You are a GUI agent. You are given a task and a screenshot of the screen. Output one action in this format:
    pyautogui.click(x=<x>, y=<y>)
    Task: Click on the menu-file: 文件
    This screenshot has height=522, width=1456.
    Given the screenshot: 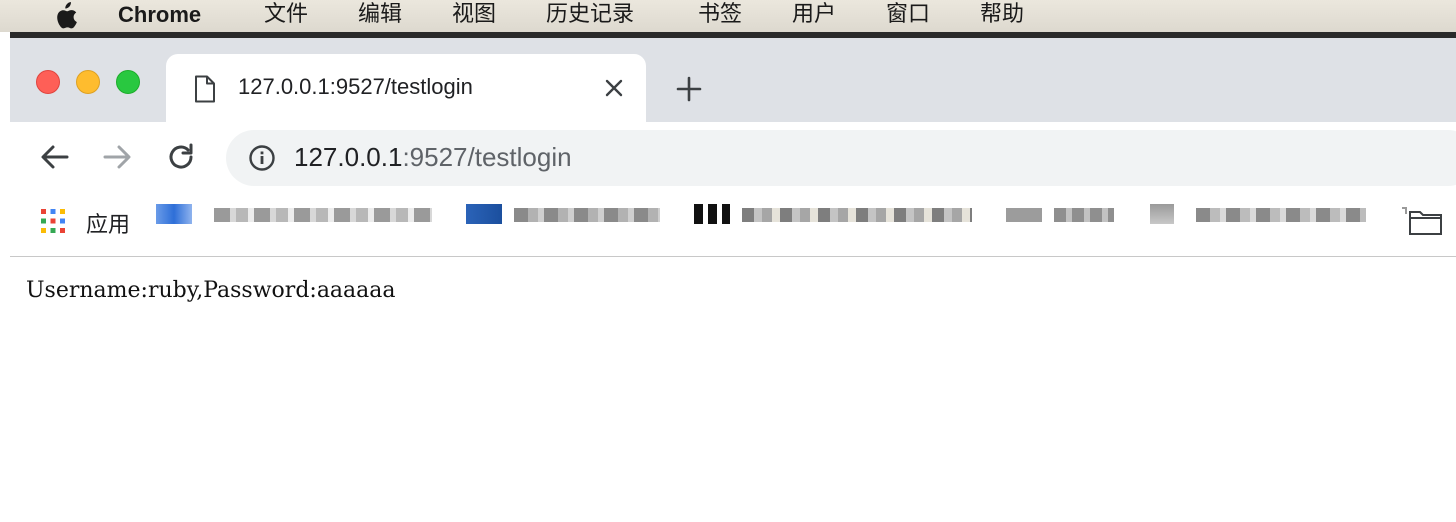 What is the action you would take?
    pyautogui.click(x=286, y=16)
    